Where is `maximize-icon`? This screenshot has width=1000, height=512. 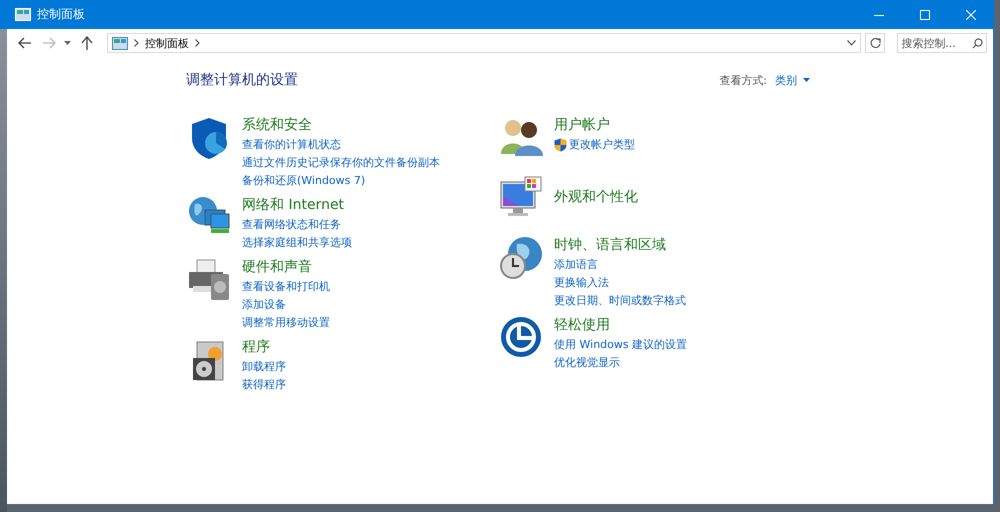
maximize-icon is located at coordinates (925, 15).